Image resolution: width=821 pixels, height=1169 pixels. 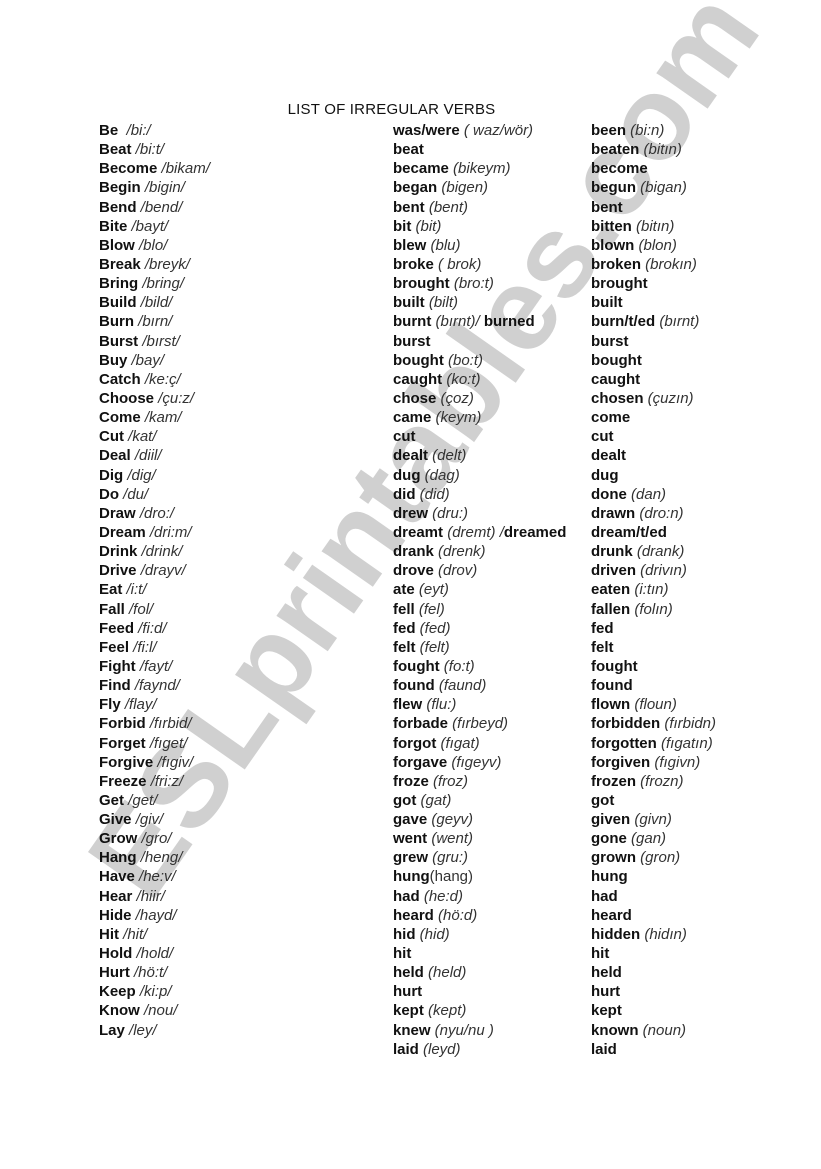 What do you see at coordinates (154, 226) in the screenshot?
I see `verb-entry: Bite /bayt/` at bounding box center [154, 226].